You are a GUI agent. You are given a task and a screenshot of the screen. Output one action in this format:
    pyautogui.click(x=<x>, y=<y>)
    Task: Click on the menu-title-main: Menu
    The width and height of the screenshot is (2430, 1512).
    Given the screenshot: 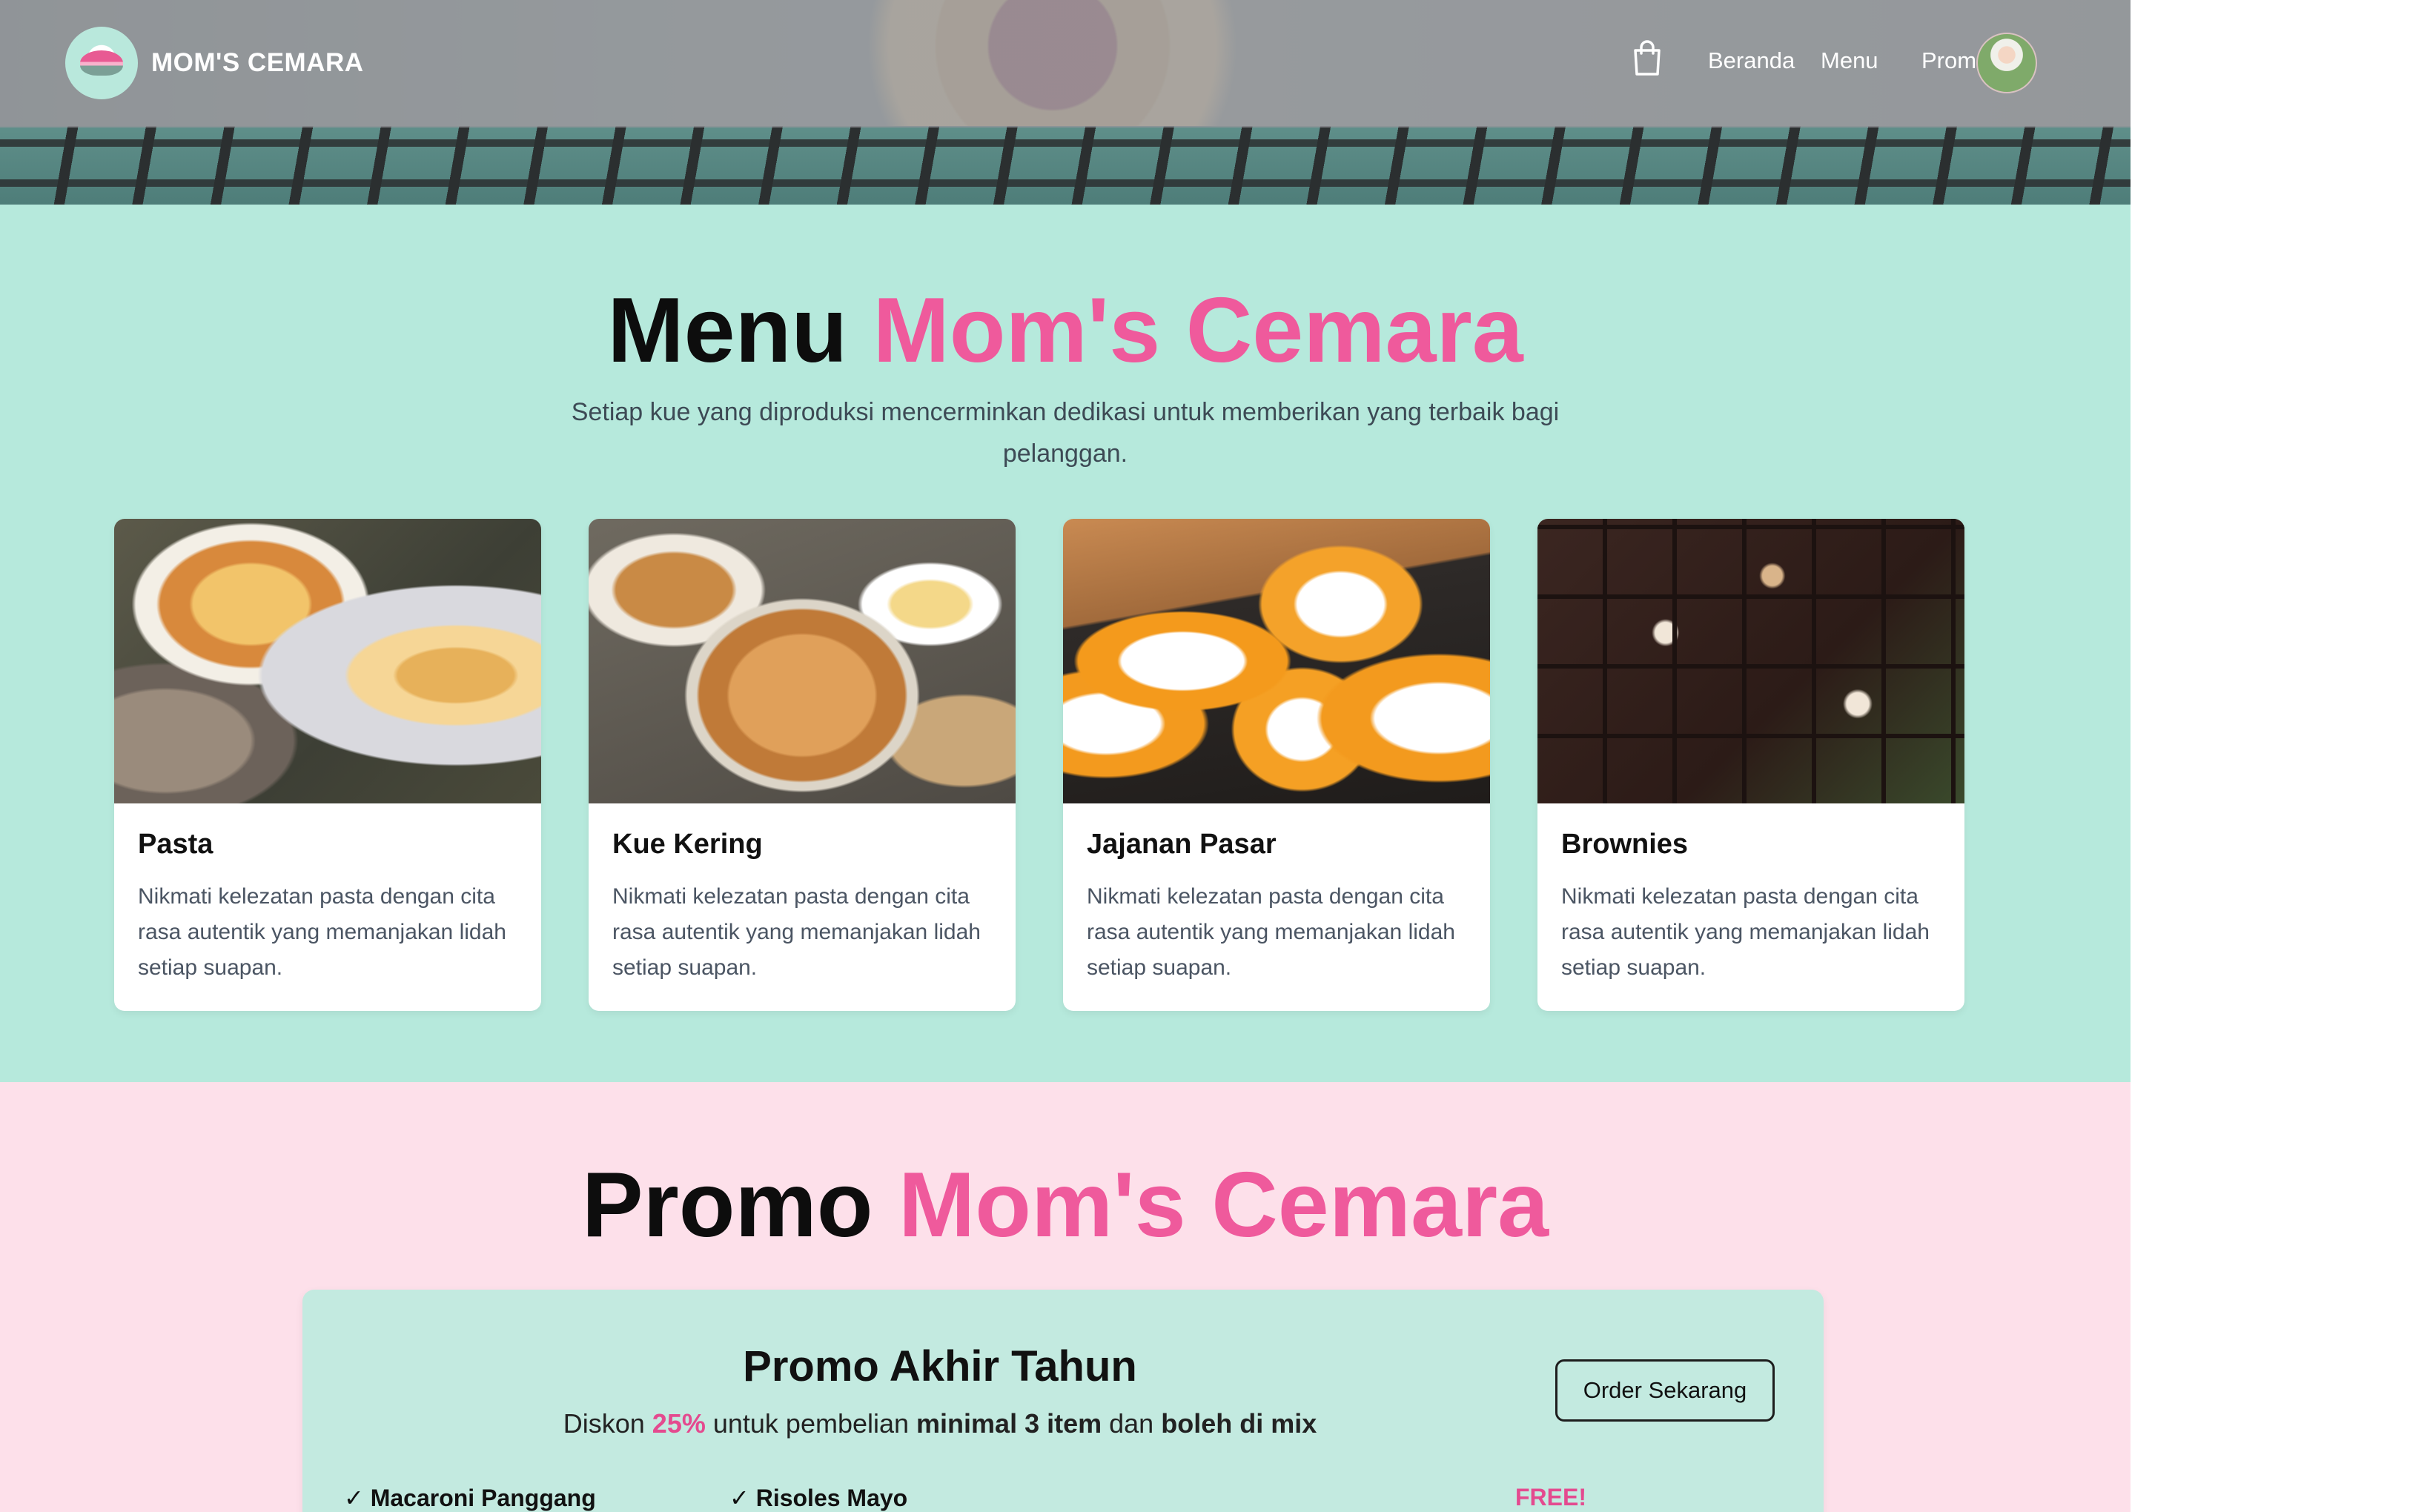 What is the action you would take?
    pyautogui.click(x=727, y=331)
    